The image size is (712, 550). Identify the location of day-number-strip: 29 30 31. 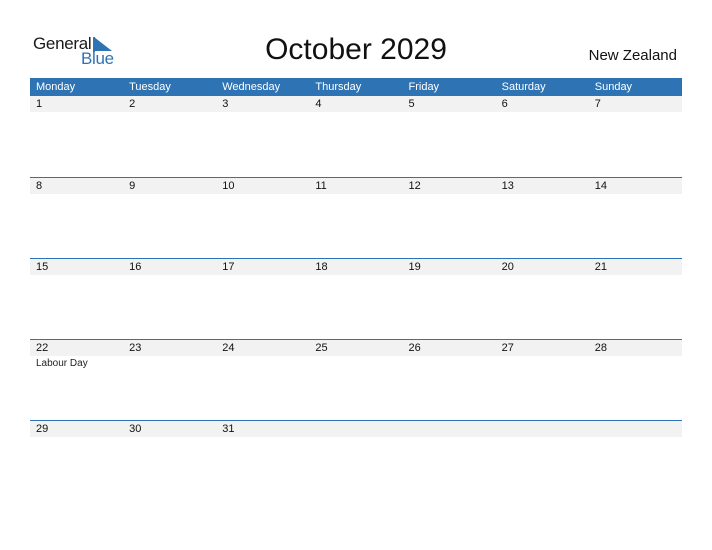
(356, 429).